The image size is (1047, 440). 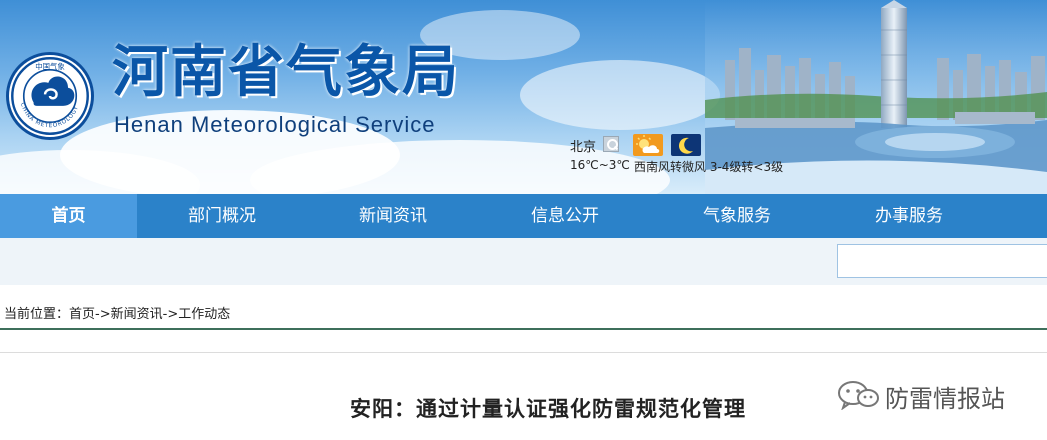 I want to click on article-title: 安阳：通过计量认证强化防雷规范化管理, so click(x=548, y=409).